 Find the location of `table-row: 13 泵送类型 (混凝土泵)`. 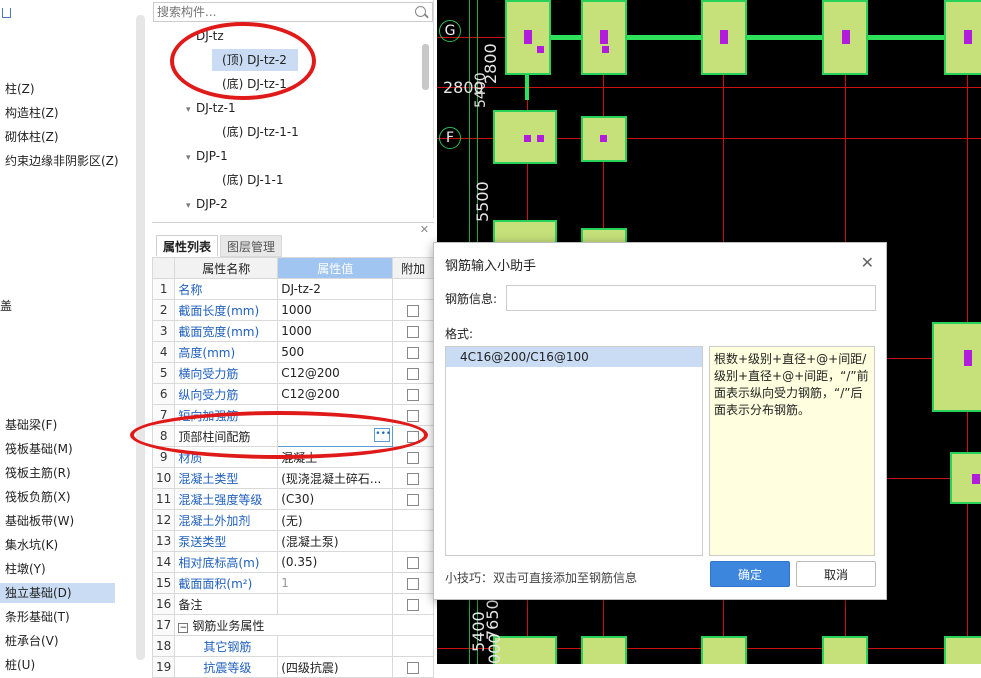

table-row: 13 泵送类型 (混凝土泵) is located at coordinates (292, 541).